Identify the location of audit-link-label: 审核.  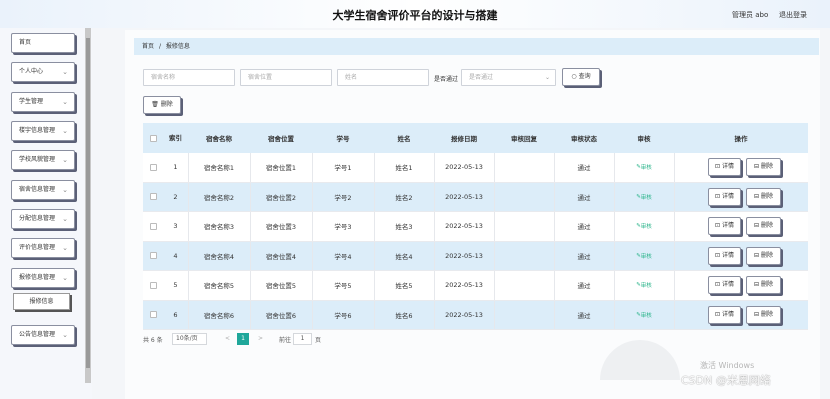
(646, 256).